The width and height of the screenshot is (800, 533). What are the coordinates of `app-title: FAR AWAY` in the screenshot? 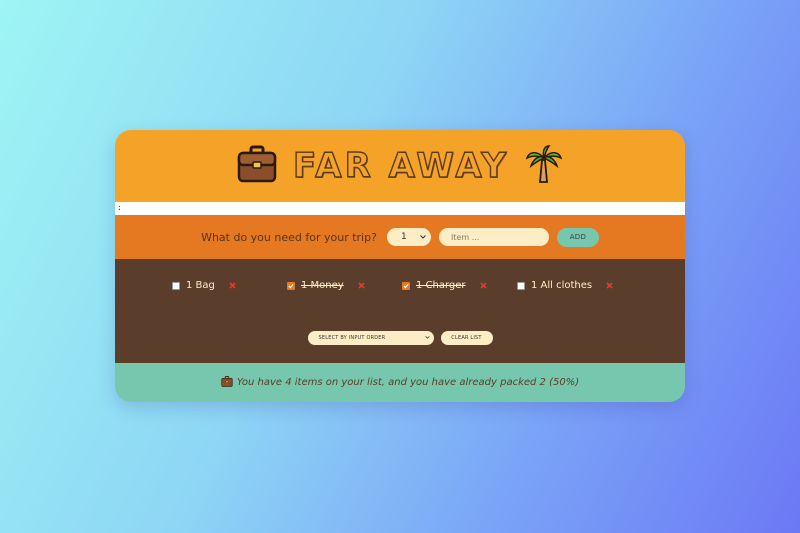 It's located at (401, 165).